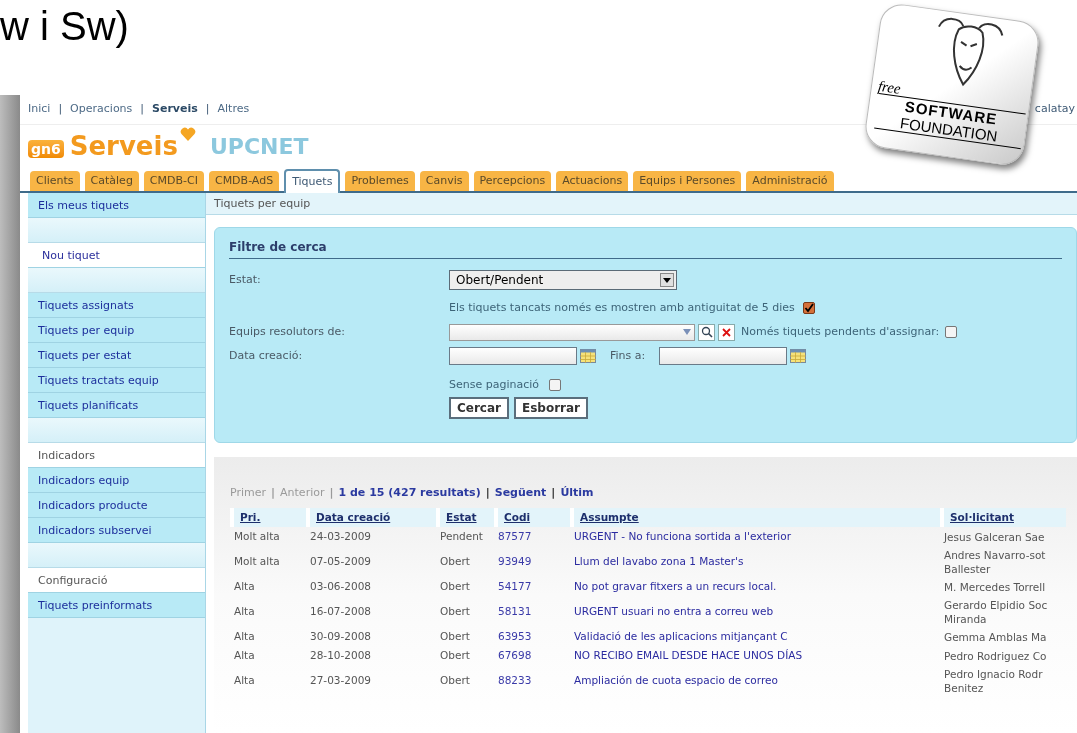 The width and height of the screenshot is (1077, 733). What do you see at coordinates (995, 561) in the screenshot?
I see `table-cell-text: Andres Navarro-sot Ballester` at bounding box center [995, 561].